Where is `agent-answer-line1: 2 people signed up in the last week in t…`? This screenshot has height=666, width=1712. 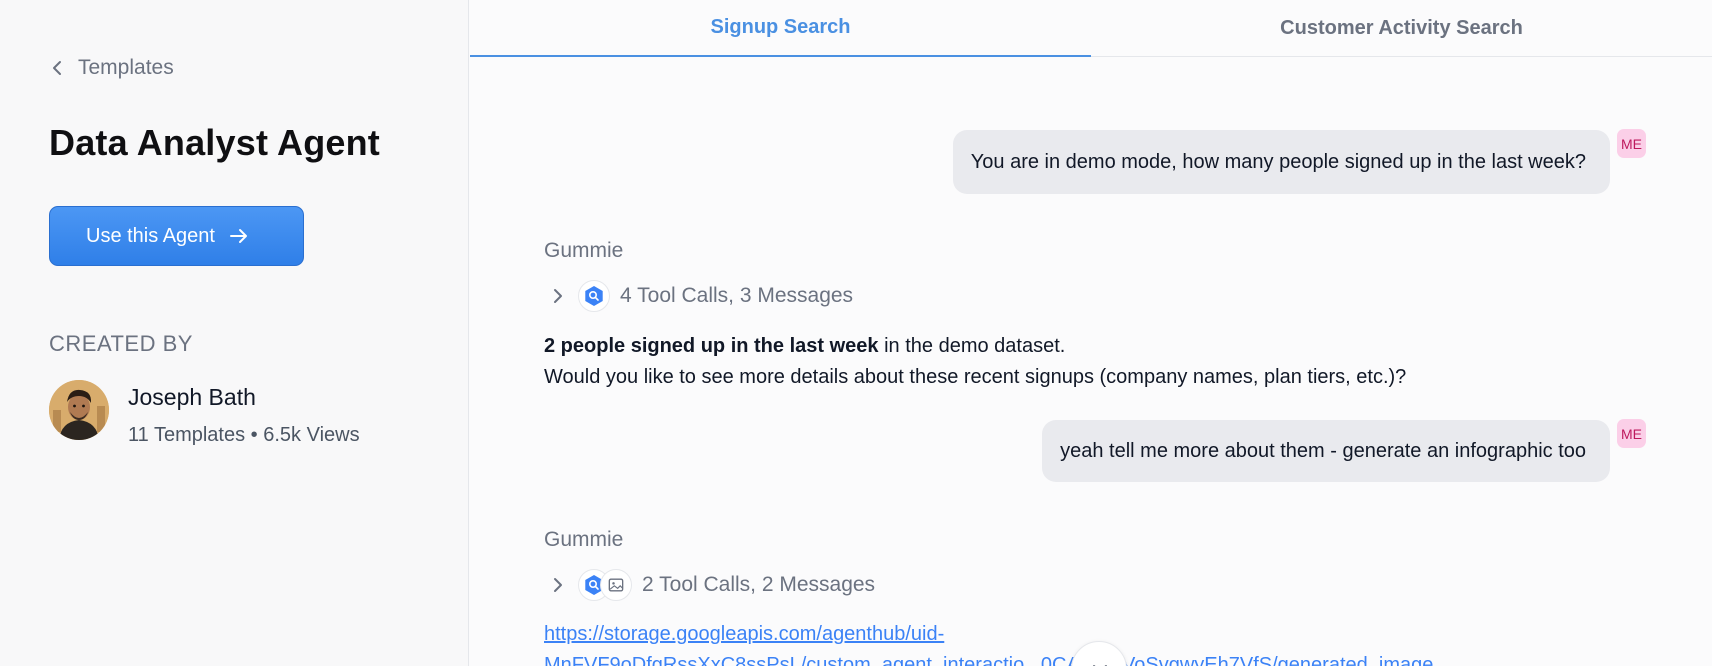 agent-answer-line1: 2 people signed up in the last week in t… is located at coordinates (975, 346).